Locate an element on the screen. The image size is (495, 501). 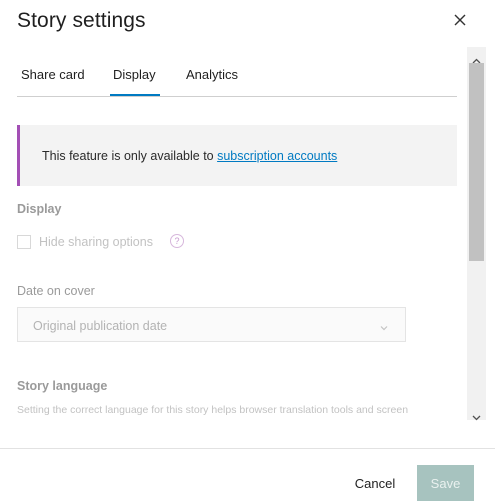
story-language-title: Story language is located at coordinates (62, 386).